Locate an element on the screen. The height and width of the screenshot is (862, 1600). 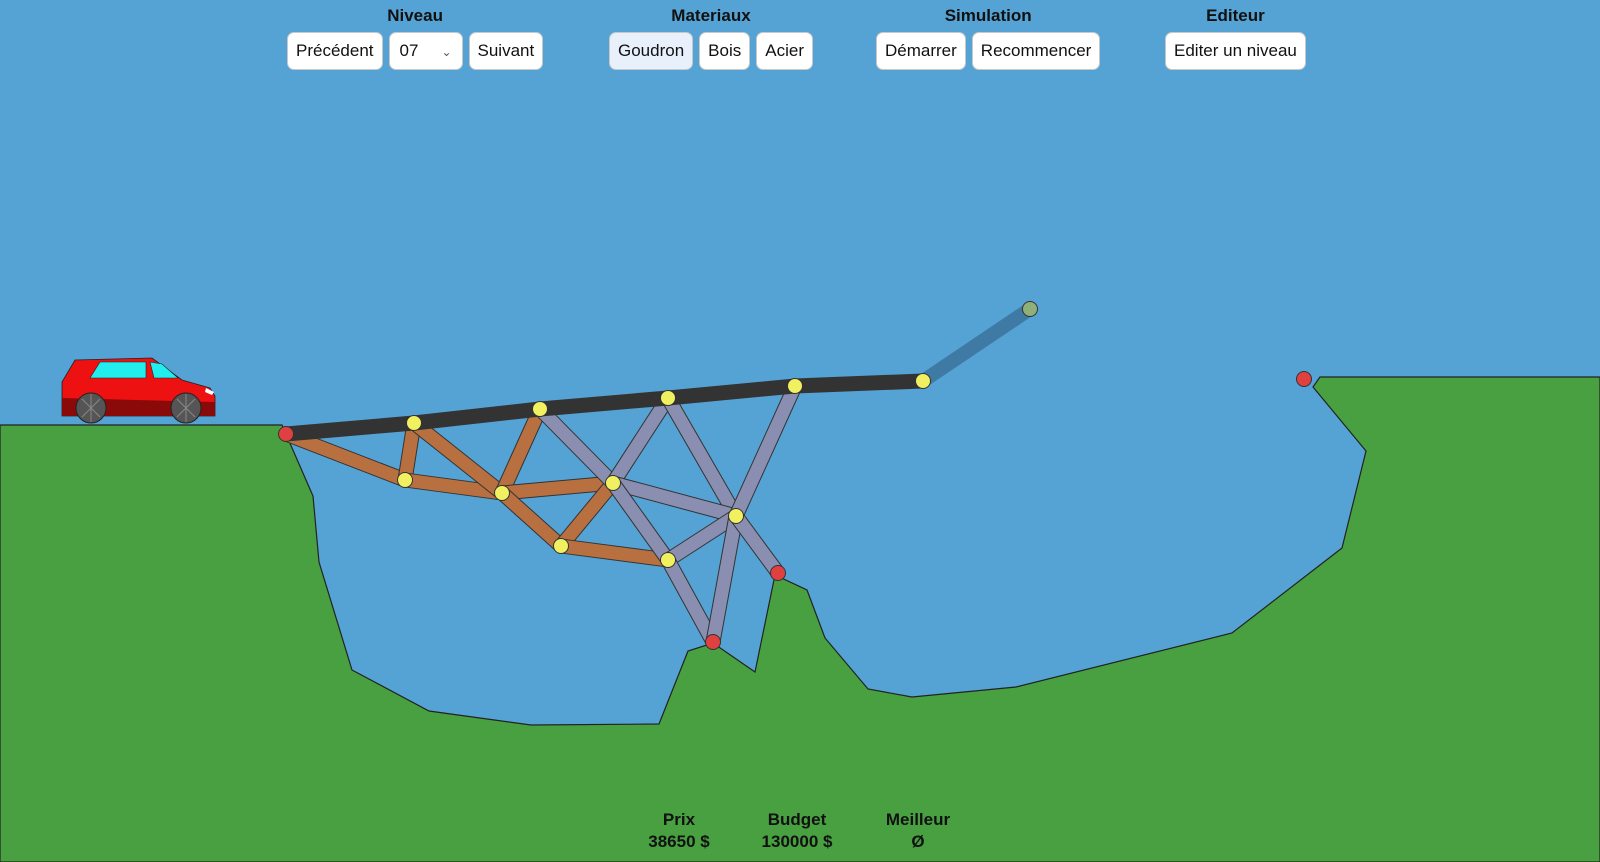
start-simulation-button: Démarrer is located at coordinates (921, 51).